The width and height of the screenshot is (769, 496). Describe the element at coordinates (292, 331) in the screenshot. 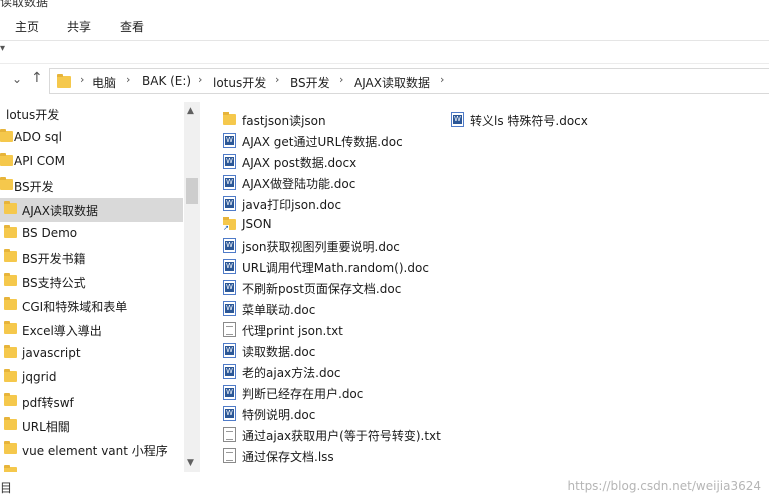

I see `file-name: 代理print json.txt` at that location.